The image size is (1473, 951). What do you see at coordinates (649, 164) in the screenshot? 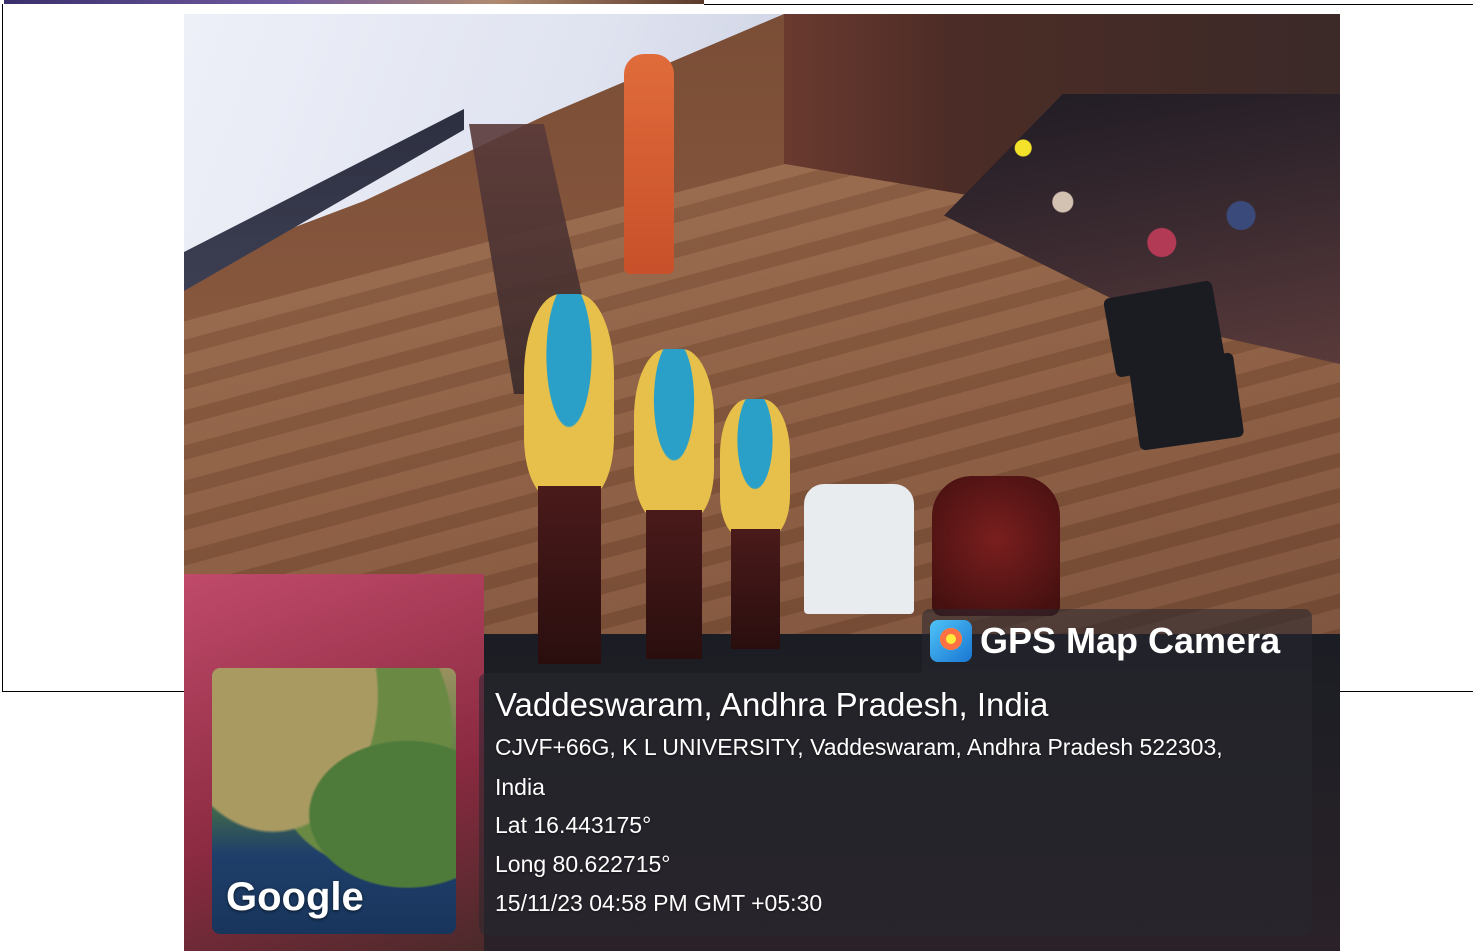
I see `speaker-figure` at bounding box center [649, 164].